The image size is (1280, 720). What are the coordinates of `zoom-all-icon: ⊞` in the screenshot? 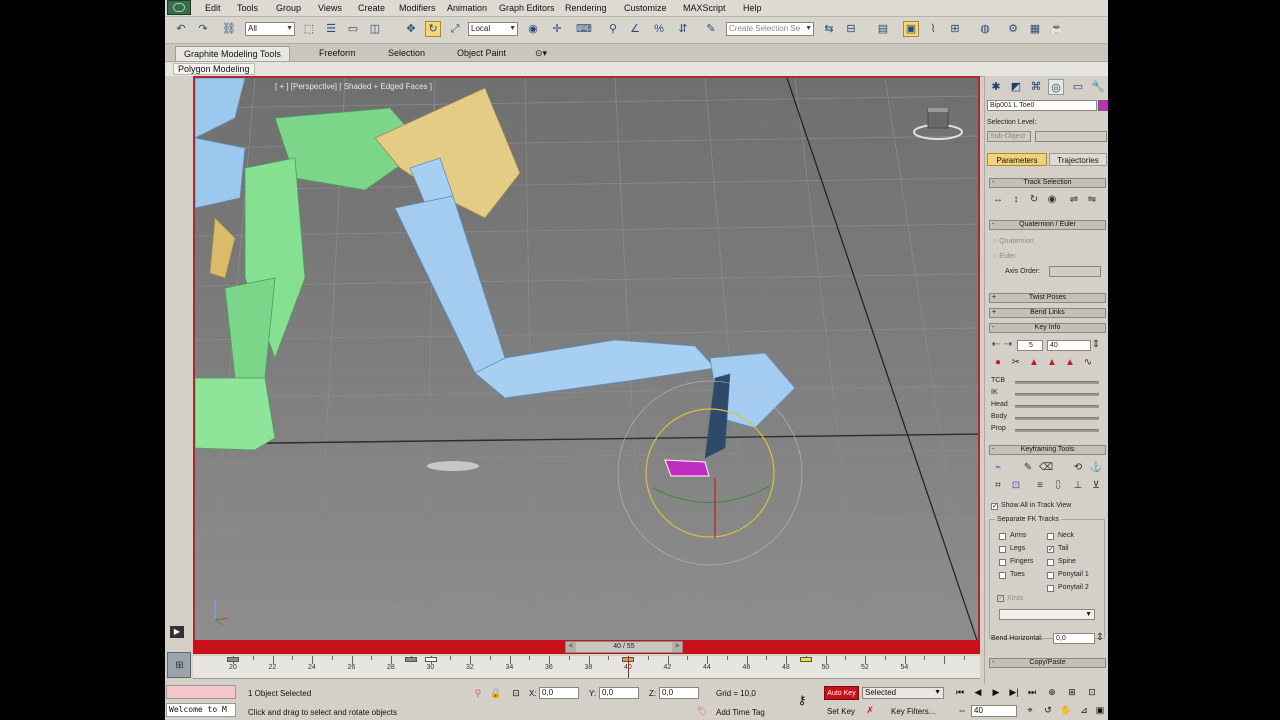 It's located at (1072, 692).